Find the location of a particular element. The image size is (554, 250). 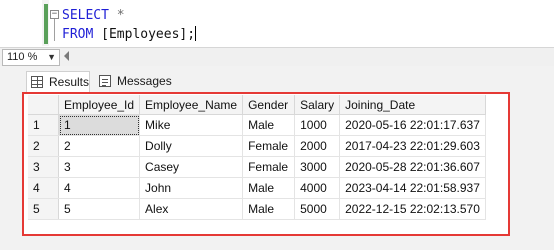

change-tracking-margin is located at coordinates (45, 23).